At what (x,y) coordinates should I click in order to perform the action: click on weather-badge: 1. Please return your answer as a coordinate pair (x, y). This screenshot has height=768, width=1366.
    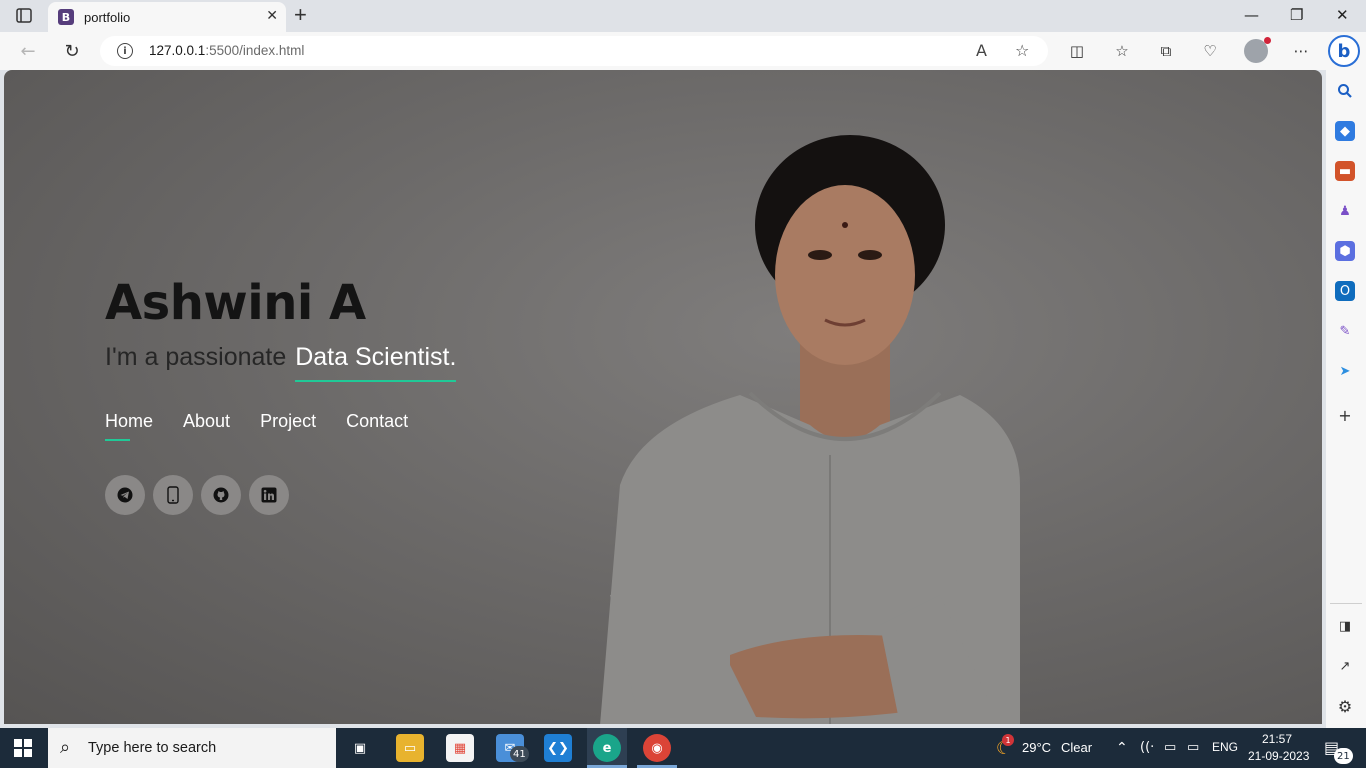
    Looking at the image, I should click on (1008, 740).